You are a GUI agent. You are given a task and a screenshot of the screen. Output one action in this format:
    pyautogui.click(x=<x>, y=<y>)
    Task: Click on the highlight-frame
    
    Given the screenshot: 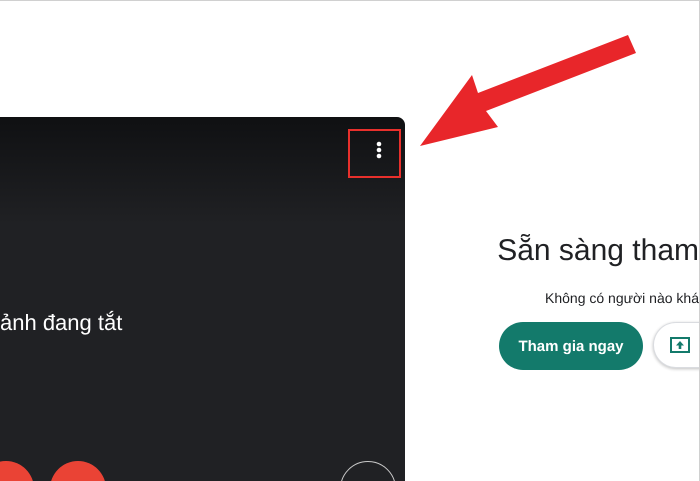 What is the action you would take?
    pyautogui.click(x=374, y=153)
    